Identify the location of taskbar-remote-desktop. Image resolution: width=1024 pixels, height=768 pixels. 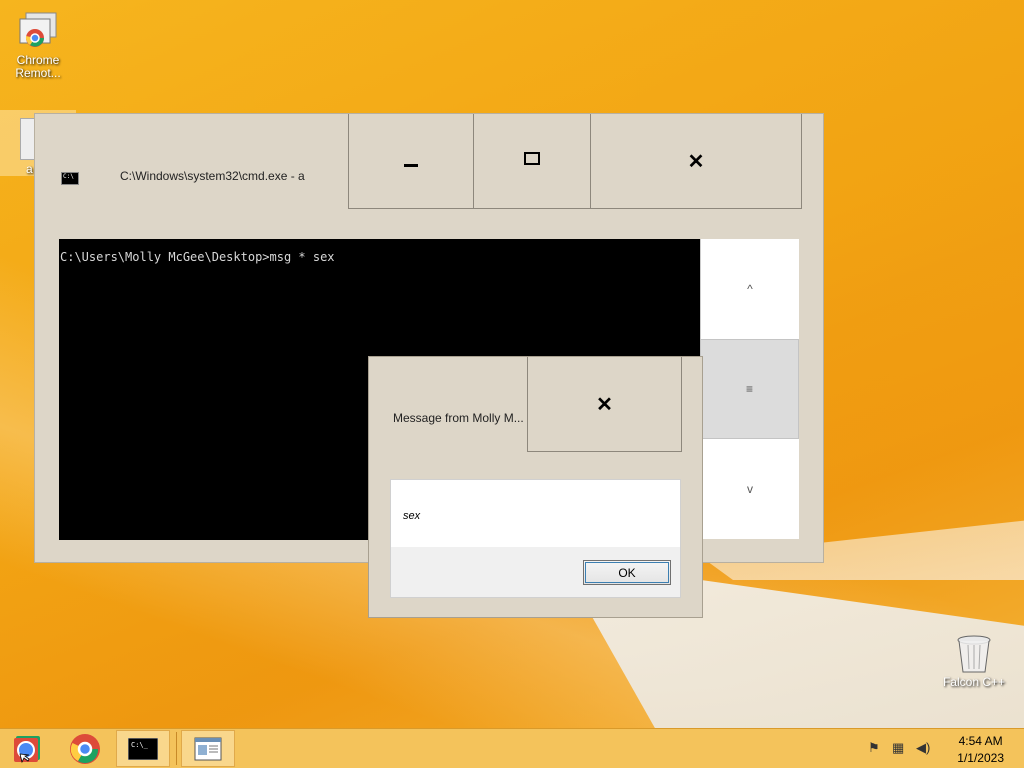
(27, 748).